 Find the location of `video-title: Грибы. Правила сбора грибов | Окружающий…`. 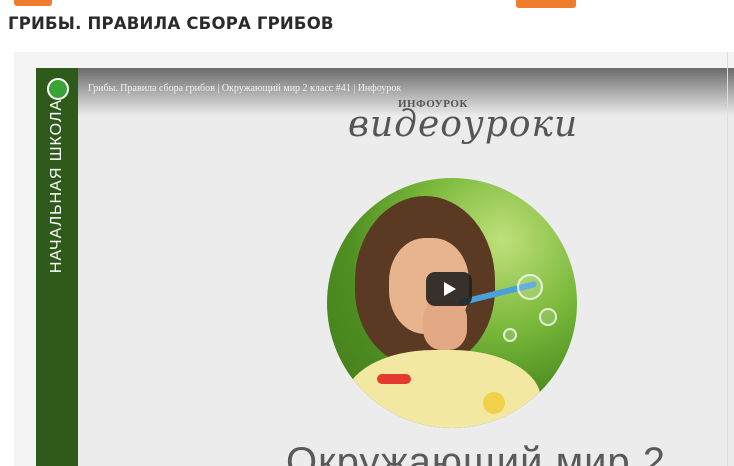

video-title: Грибы. Правила сбора грибов | Окружающий… is located at coordinates (244, 88).